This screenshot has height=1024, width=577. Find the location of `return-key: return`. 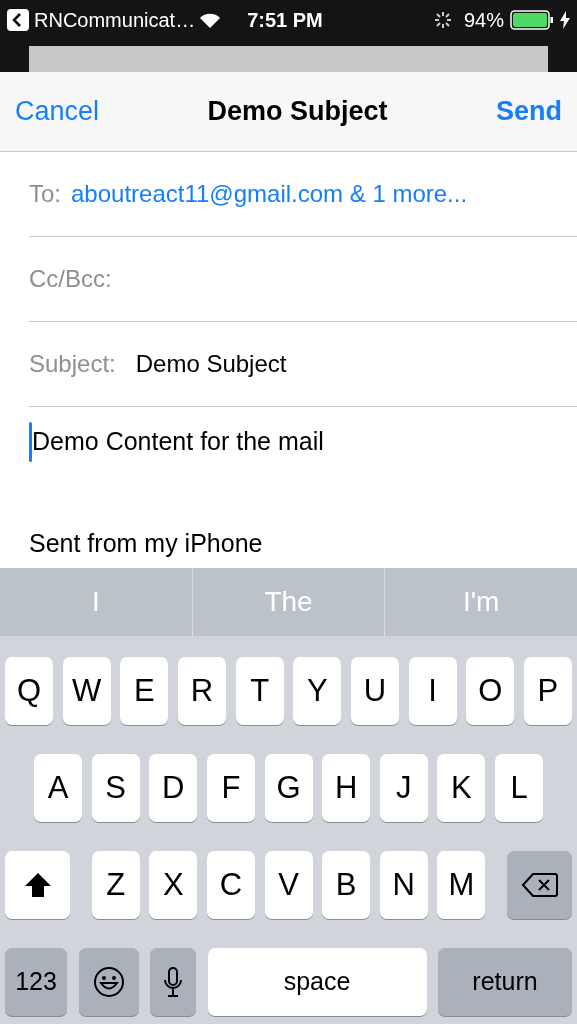

return-key: return is located at coordinates (505, 982).